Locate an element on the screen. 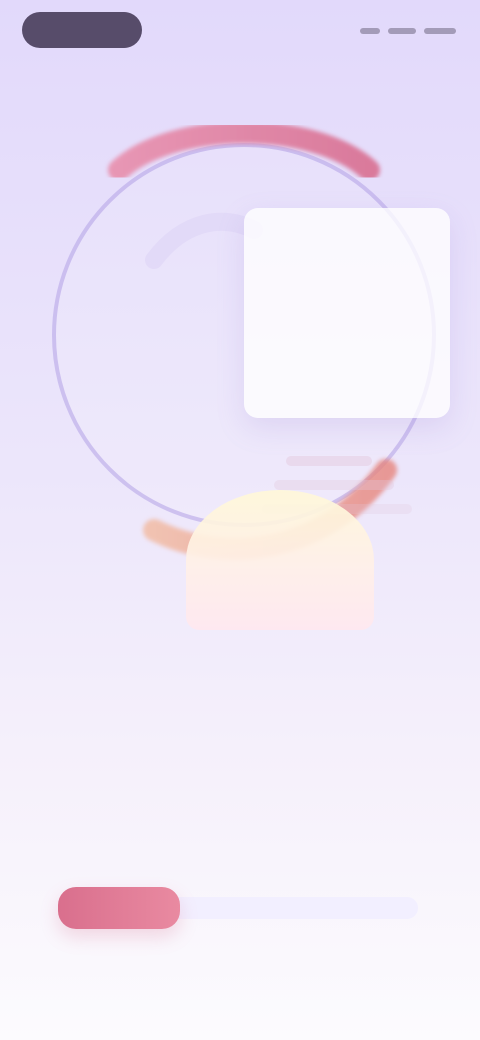 This screenshot has width=480, height=1040. progress-fill is located at coordinates (119, 908).